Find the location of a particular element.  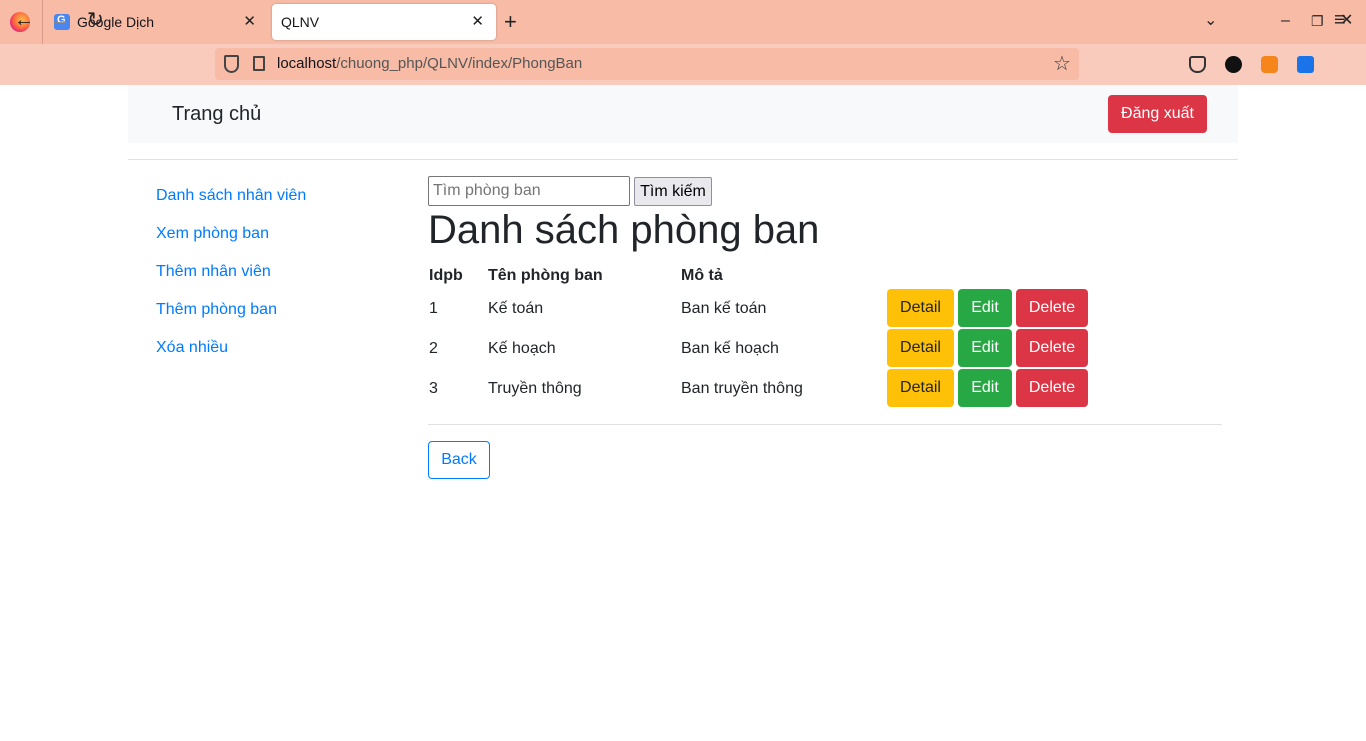

extension-mail-icon is located at coordinates (1305, 64).